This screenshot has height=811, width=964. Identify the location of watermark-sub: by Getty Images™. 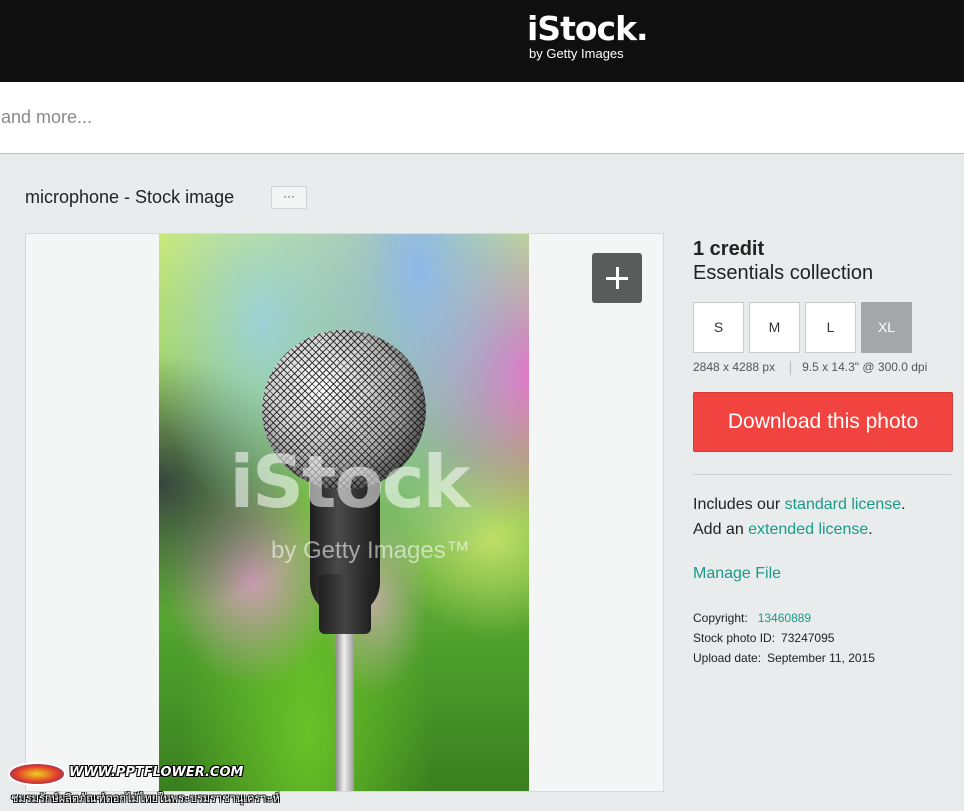
(370, 550).